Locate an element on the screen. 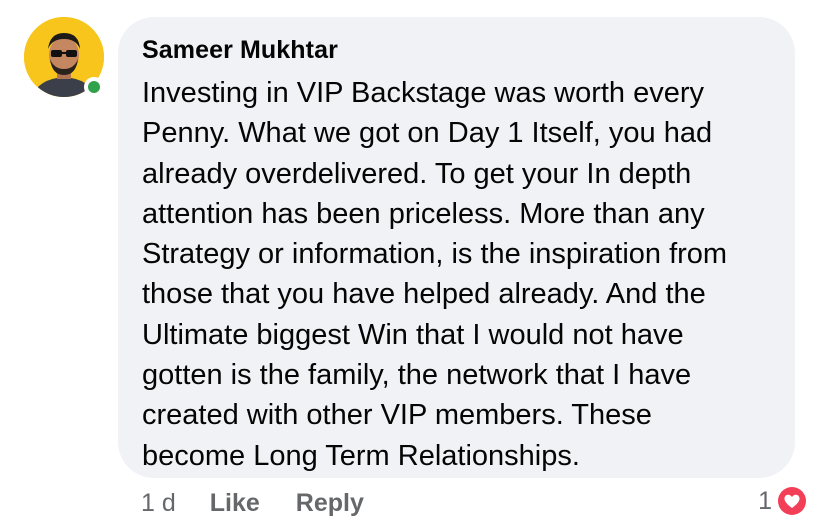 The width and height of the screenshot is (828, 519). comment-avatar-wrapper is located at coordinates (64, 57).